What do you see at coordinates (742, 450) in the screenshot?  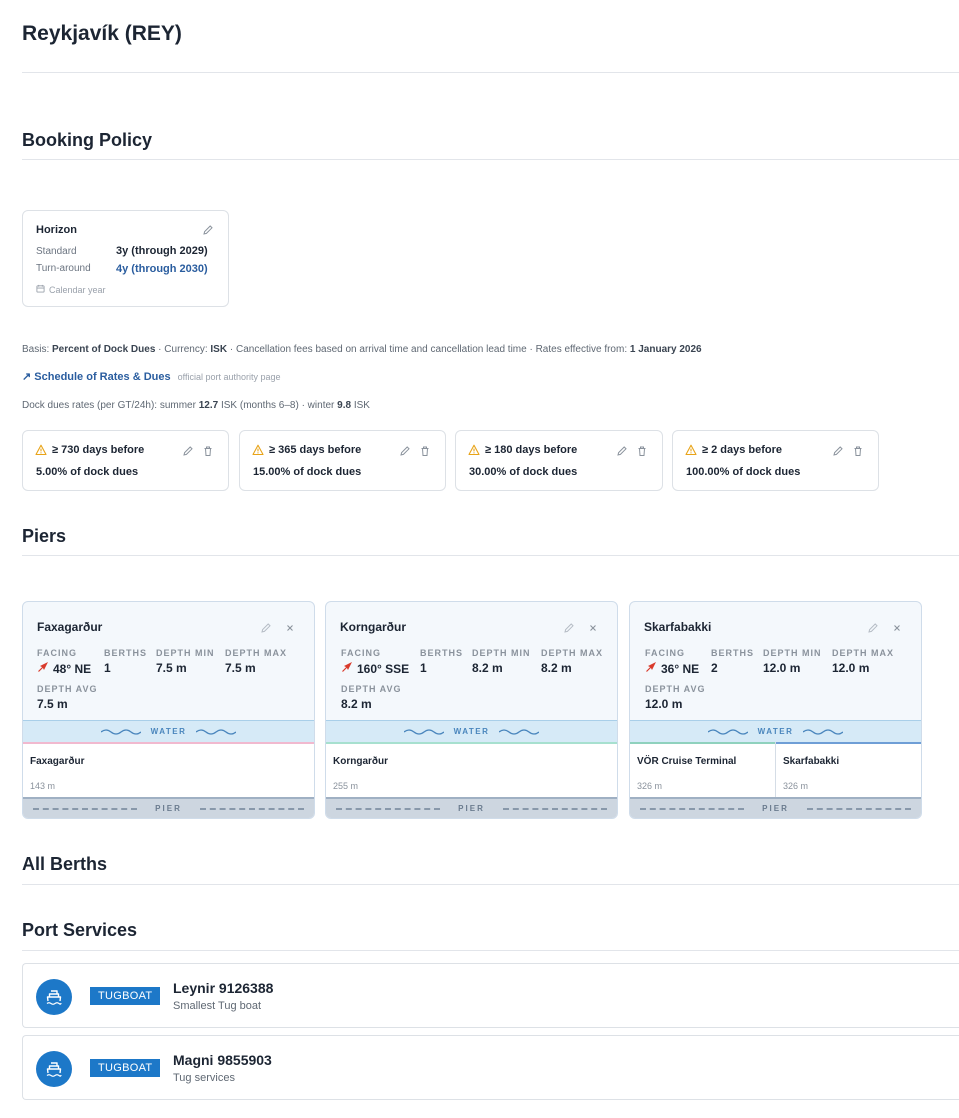 I see `fee-threshold: ≥ 2 days before` at bounding box center [742, 450].